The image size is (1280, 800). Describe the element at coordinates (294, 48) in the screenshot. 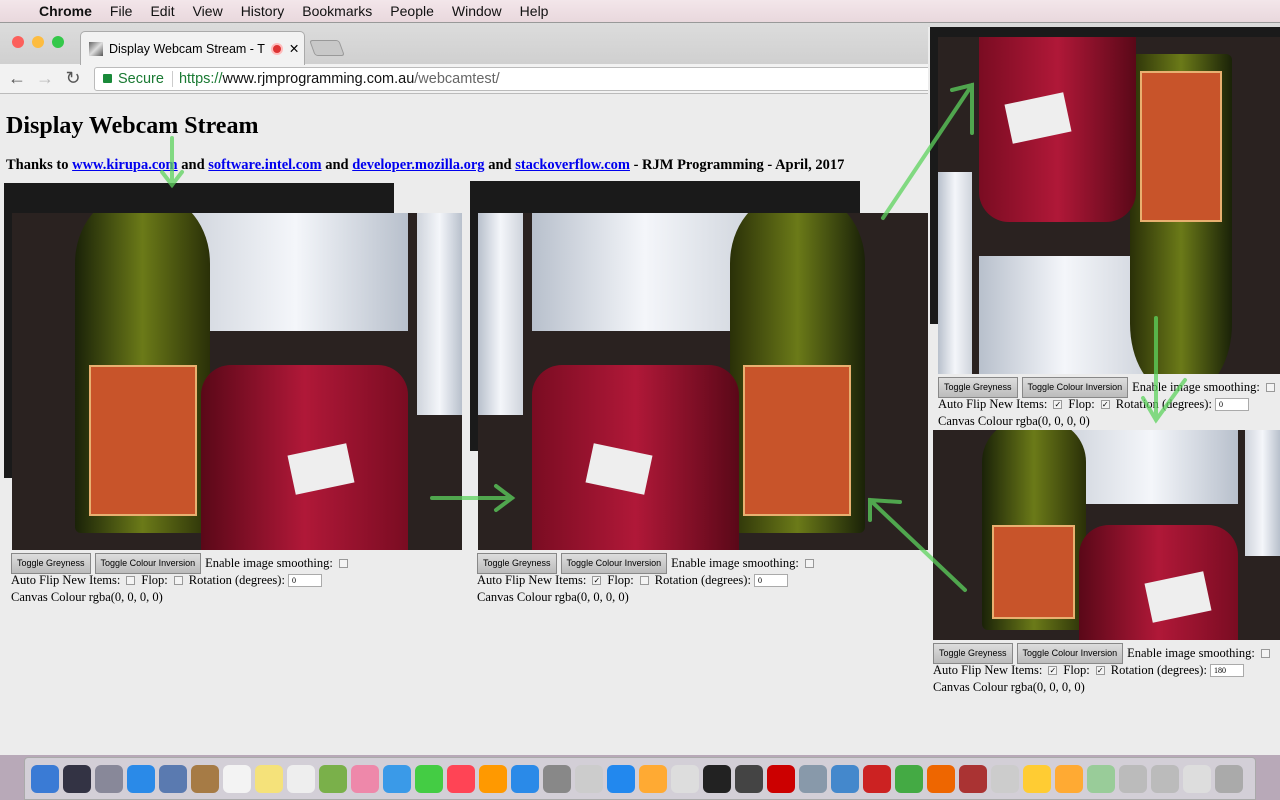

I see `tab-close-icon: ✕` at that location.